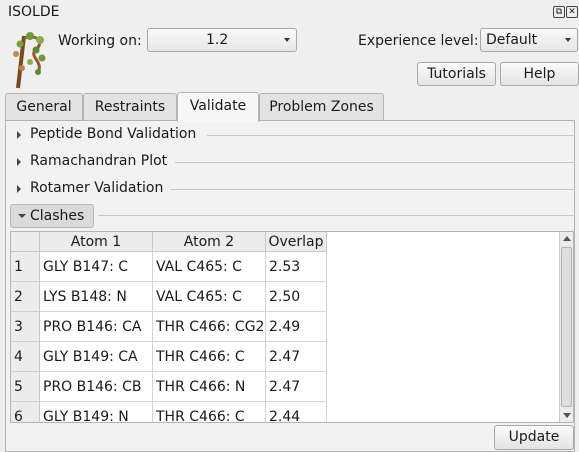 The height and width of the screenshot is (452, 579). Describe the element at coordinates (209, 327) in the screenshot. I see `table-cell-atom2: THR C466: CG2` at that location.